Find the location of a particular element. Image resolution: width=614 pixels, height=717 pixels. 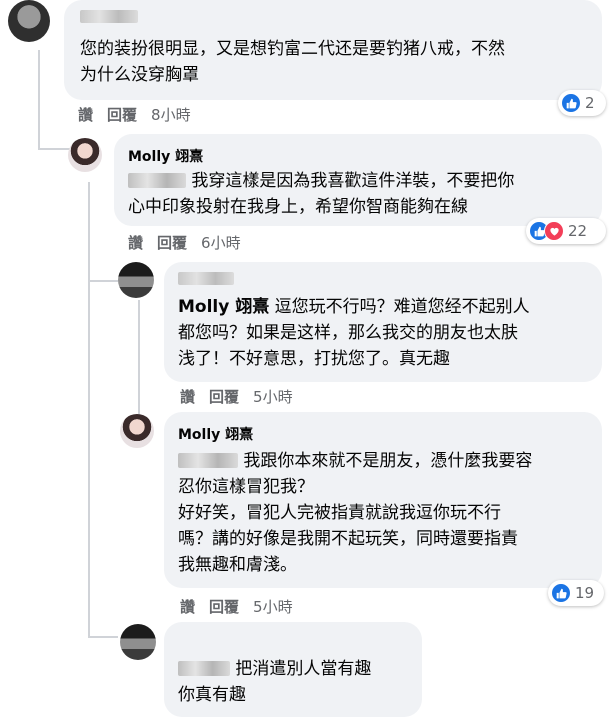

comment-actions: 讚回覆 6小時 is located at coordinates (191, 242).